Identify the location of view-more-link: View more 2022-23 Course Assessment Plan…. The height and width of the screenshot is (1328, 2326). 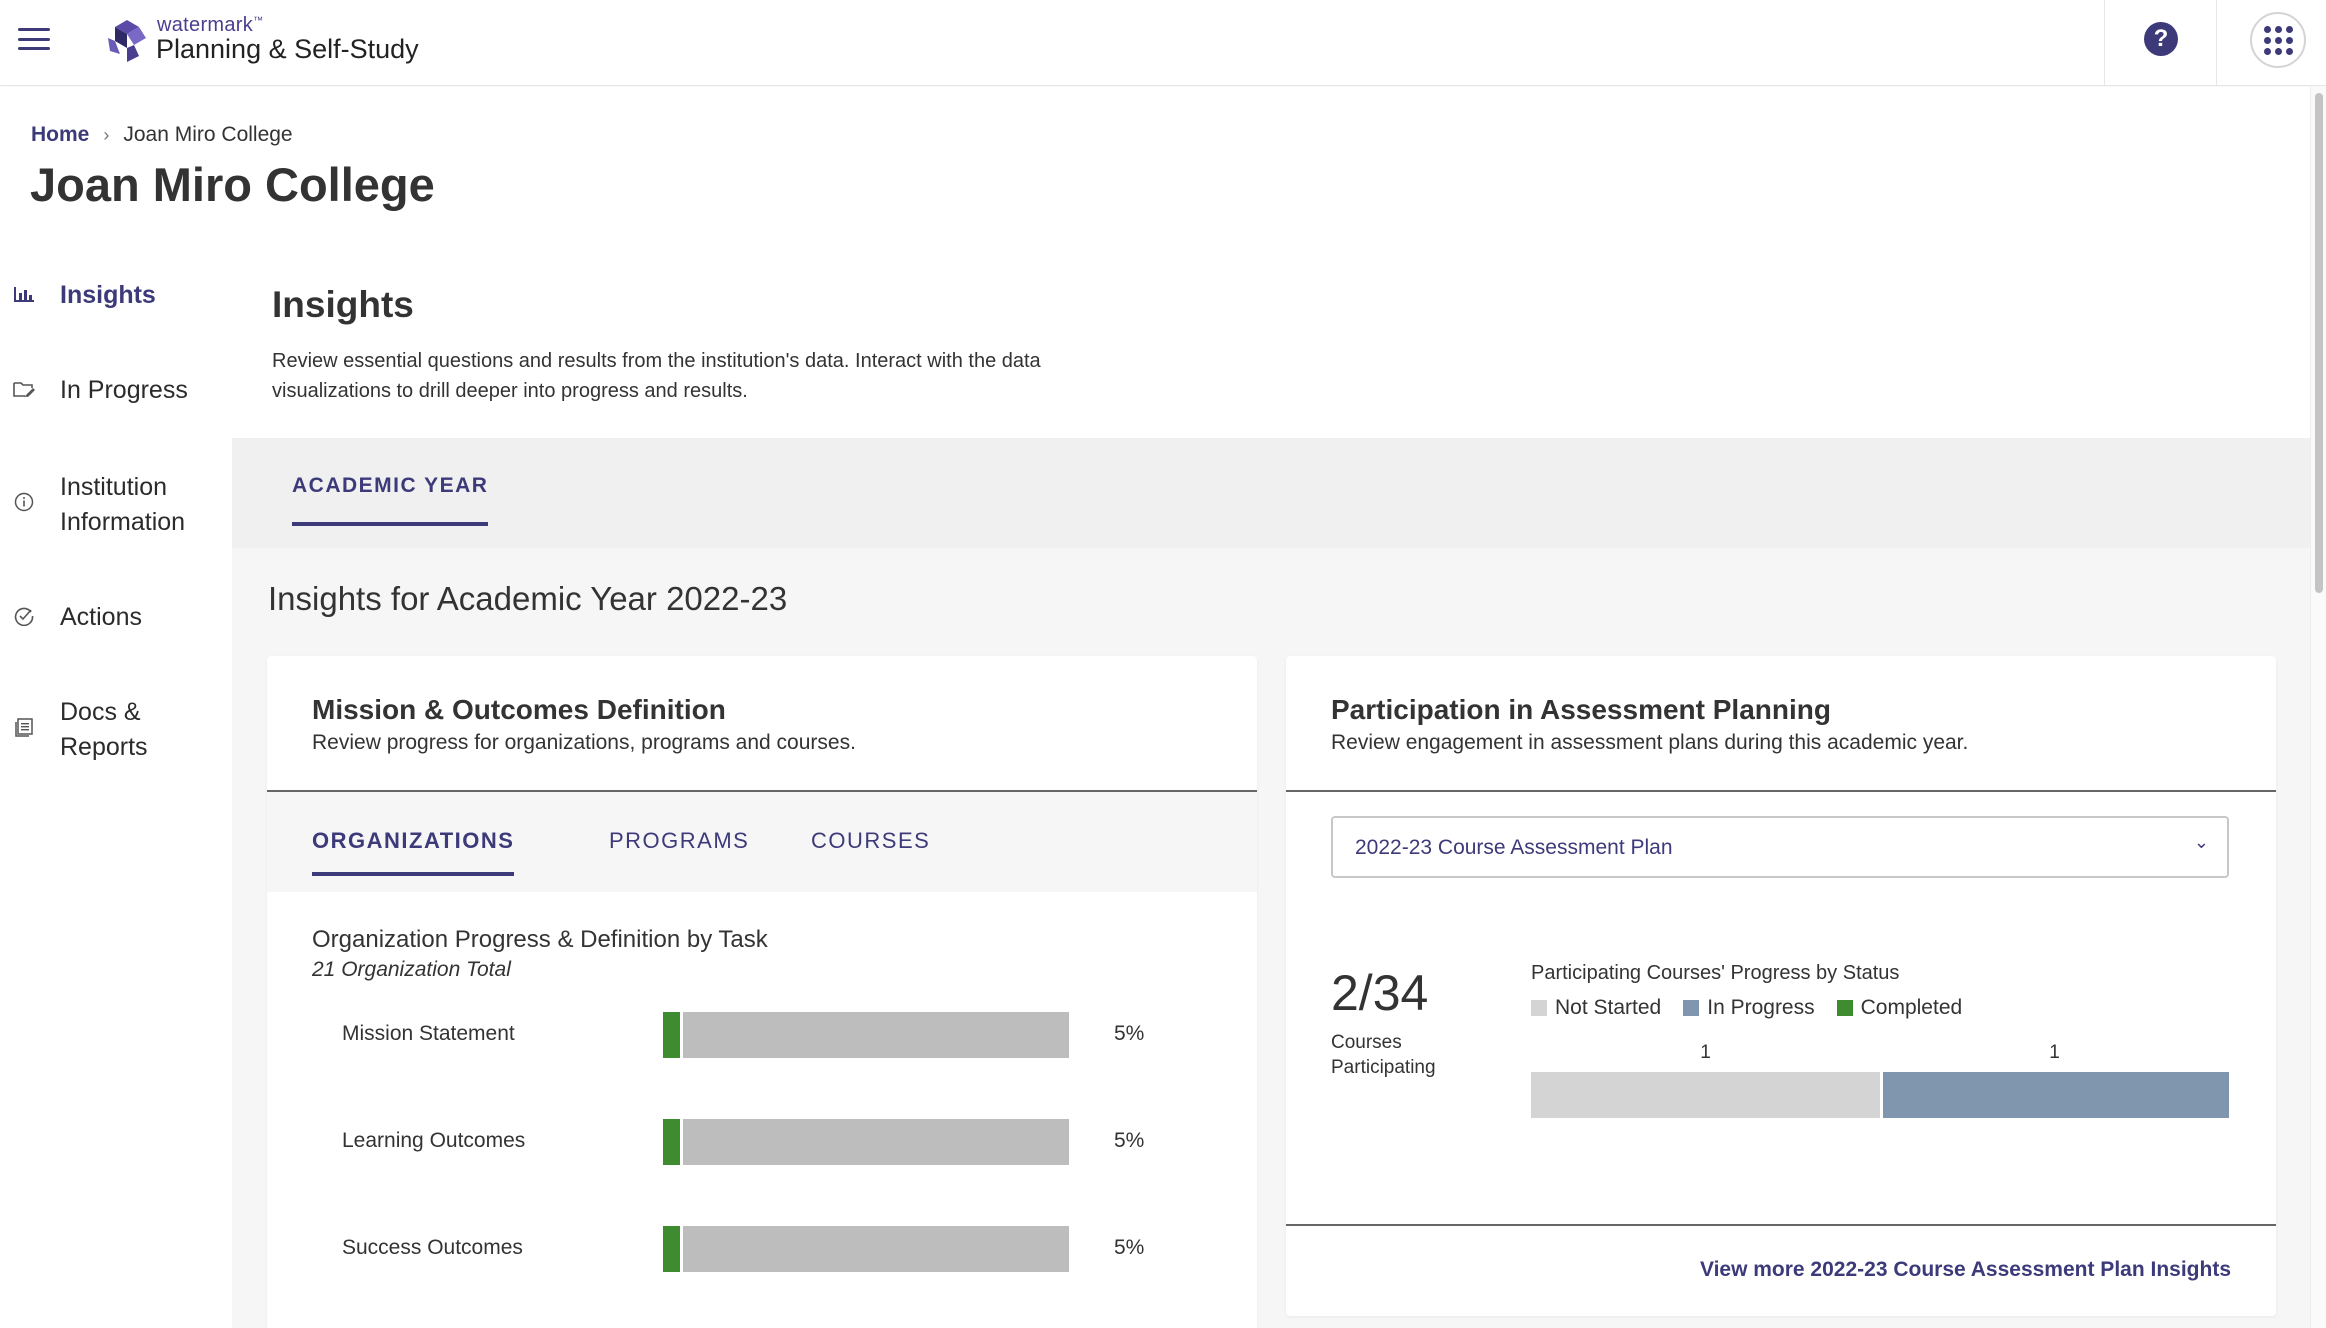
(1965, 1270).